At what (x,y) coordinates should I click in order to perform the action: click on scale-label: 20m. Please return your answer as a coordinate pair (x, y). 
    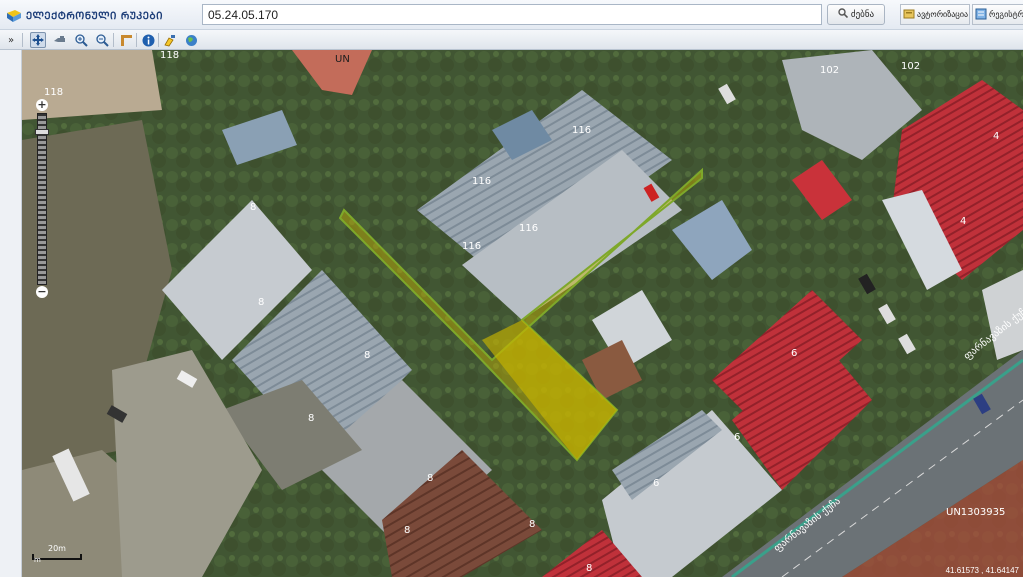
    Looking at the image, I should click on (57, 548).